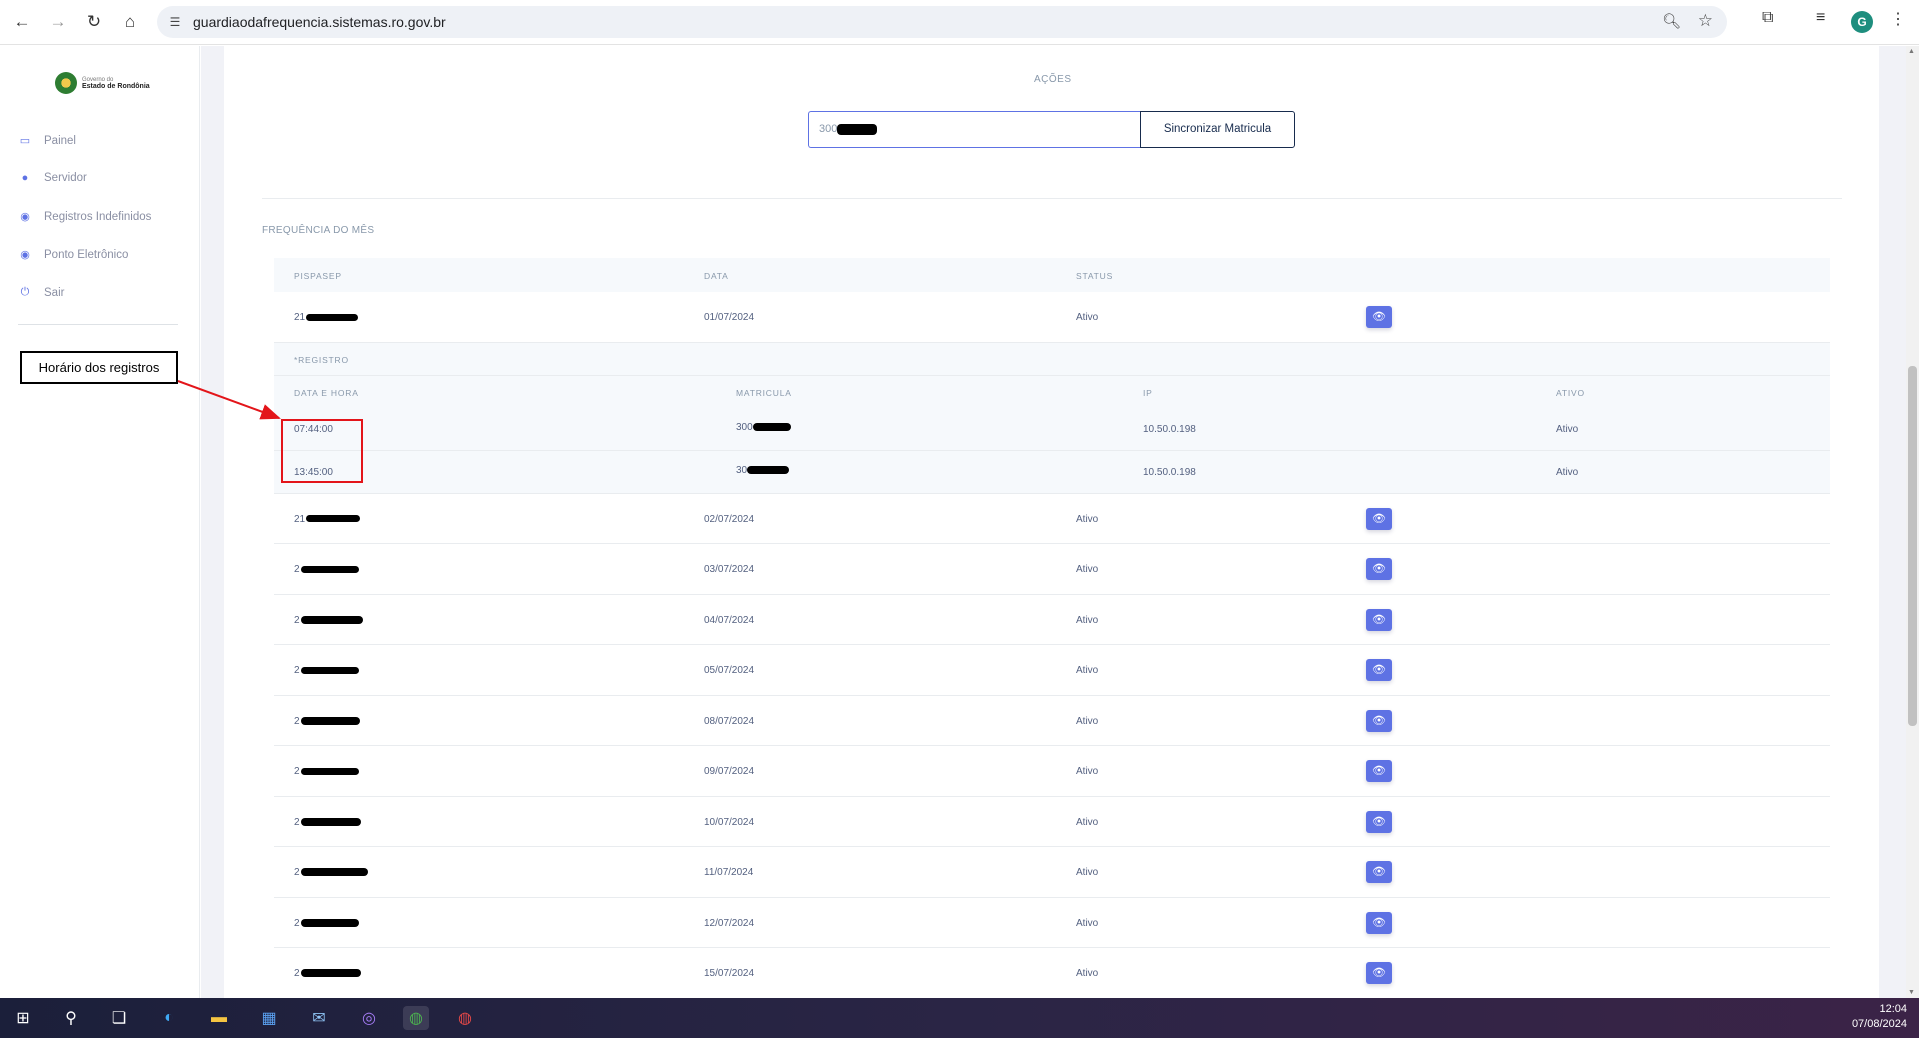 This screenshot has width=1919, height=1038. I want to click on mail-icon: ✉, so click(319, 1018).